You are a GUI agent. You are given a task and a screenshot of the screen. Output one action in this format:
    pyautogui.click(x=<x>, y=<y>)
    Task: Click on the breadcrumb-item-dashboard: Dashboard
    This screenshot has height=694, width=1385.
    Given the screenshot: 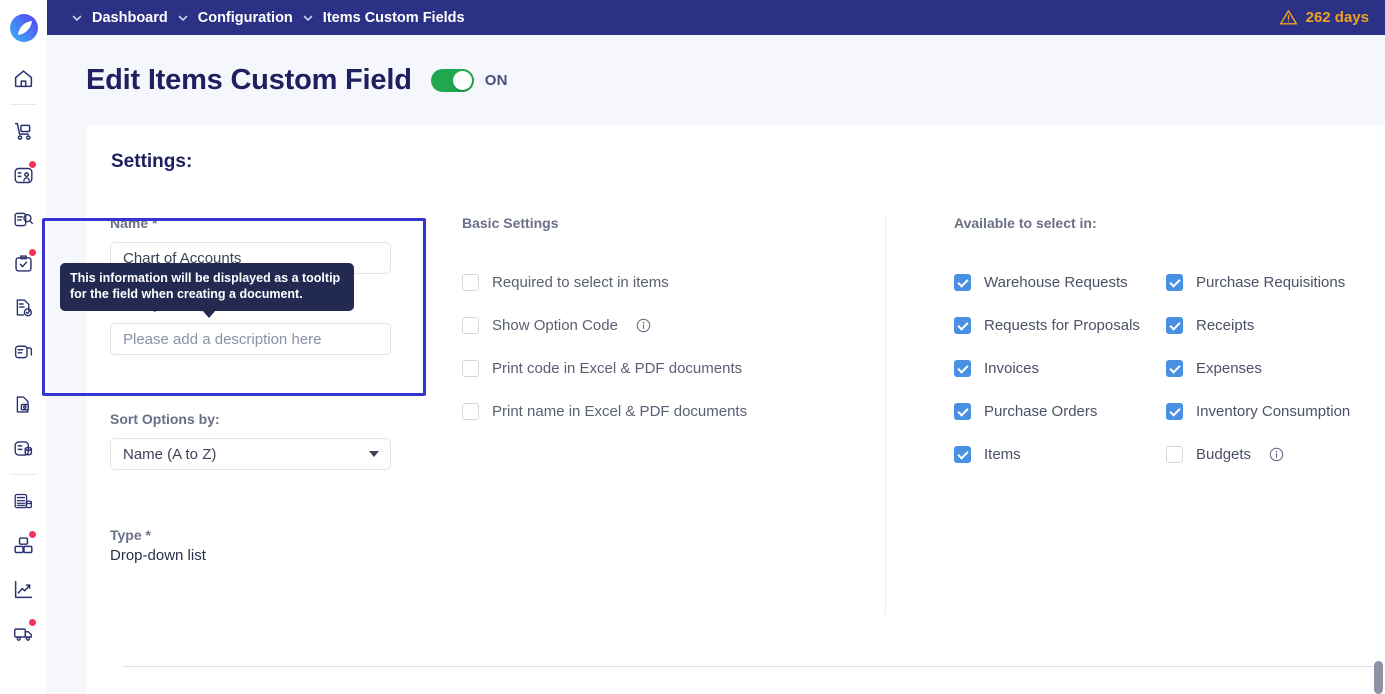 What is the action you would take?
    pyautogui.click(x=130, y=18)
    